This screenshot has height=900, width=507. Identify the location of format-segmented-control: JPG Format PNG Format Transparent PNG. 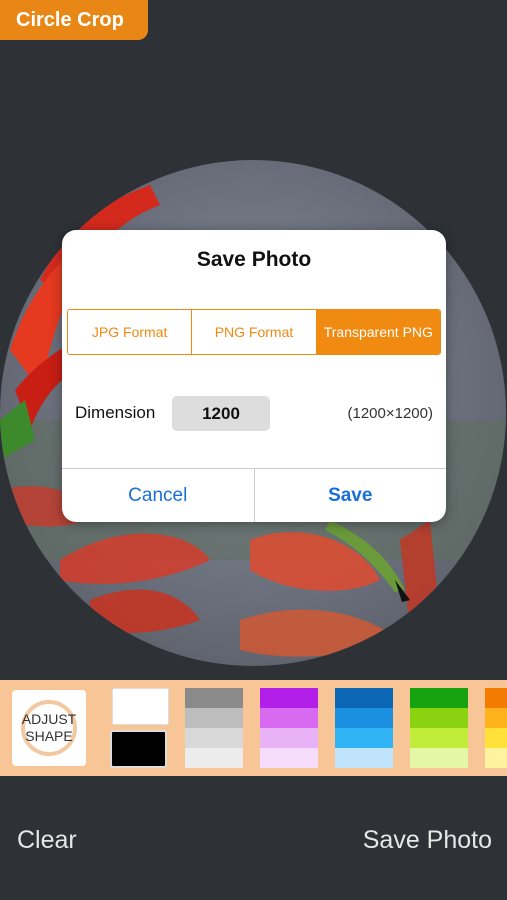
(254, 332).